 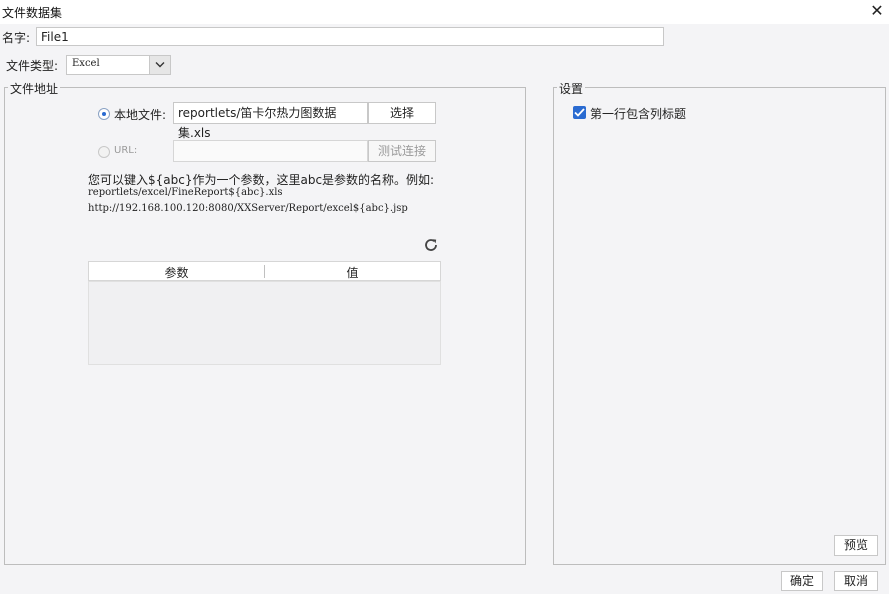 I want to click on name-label: 名字:, so click(x=16, y=38).